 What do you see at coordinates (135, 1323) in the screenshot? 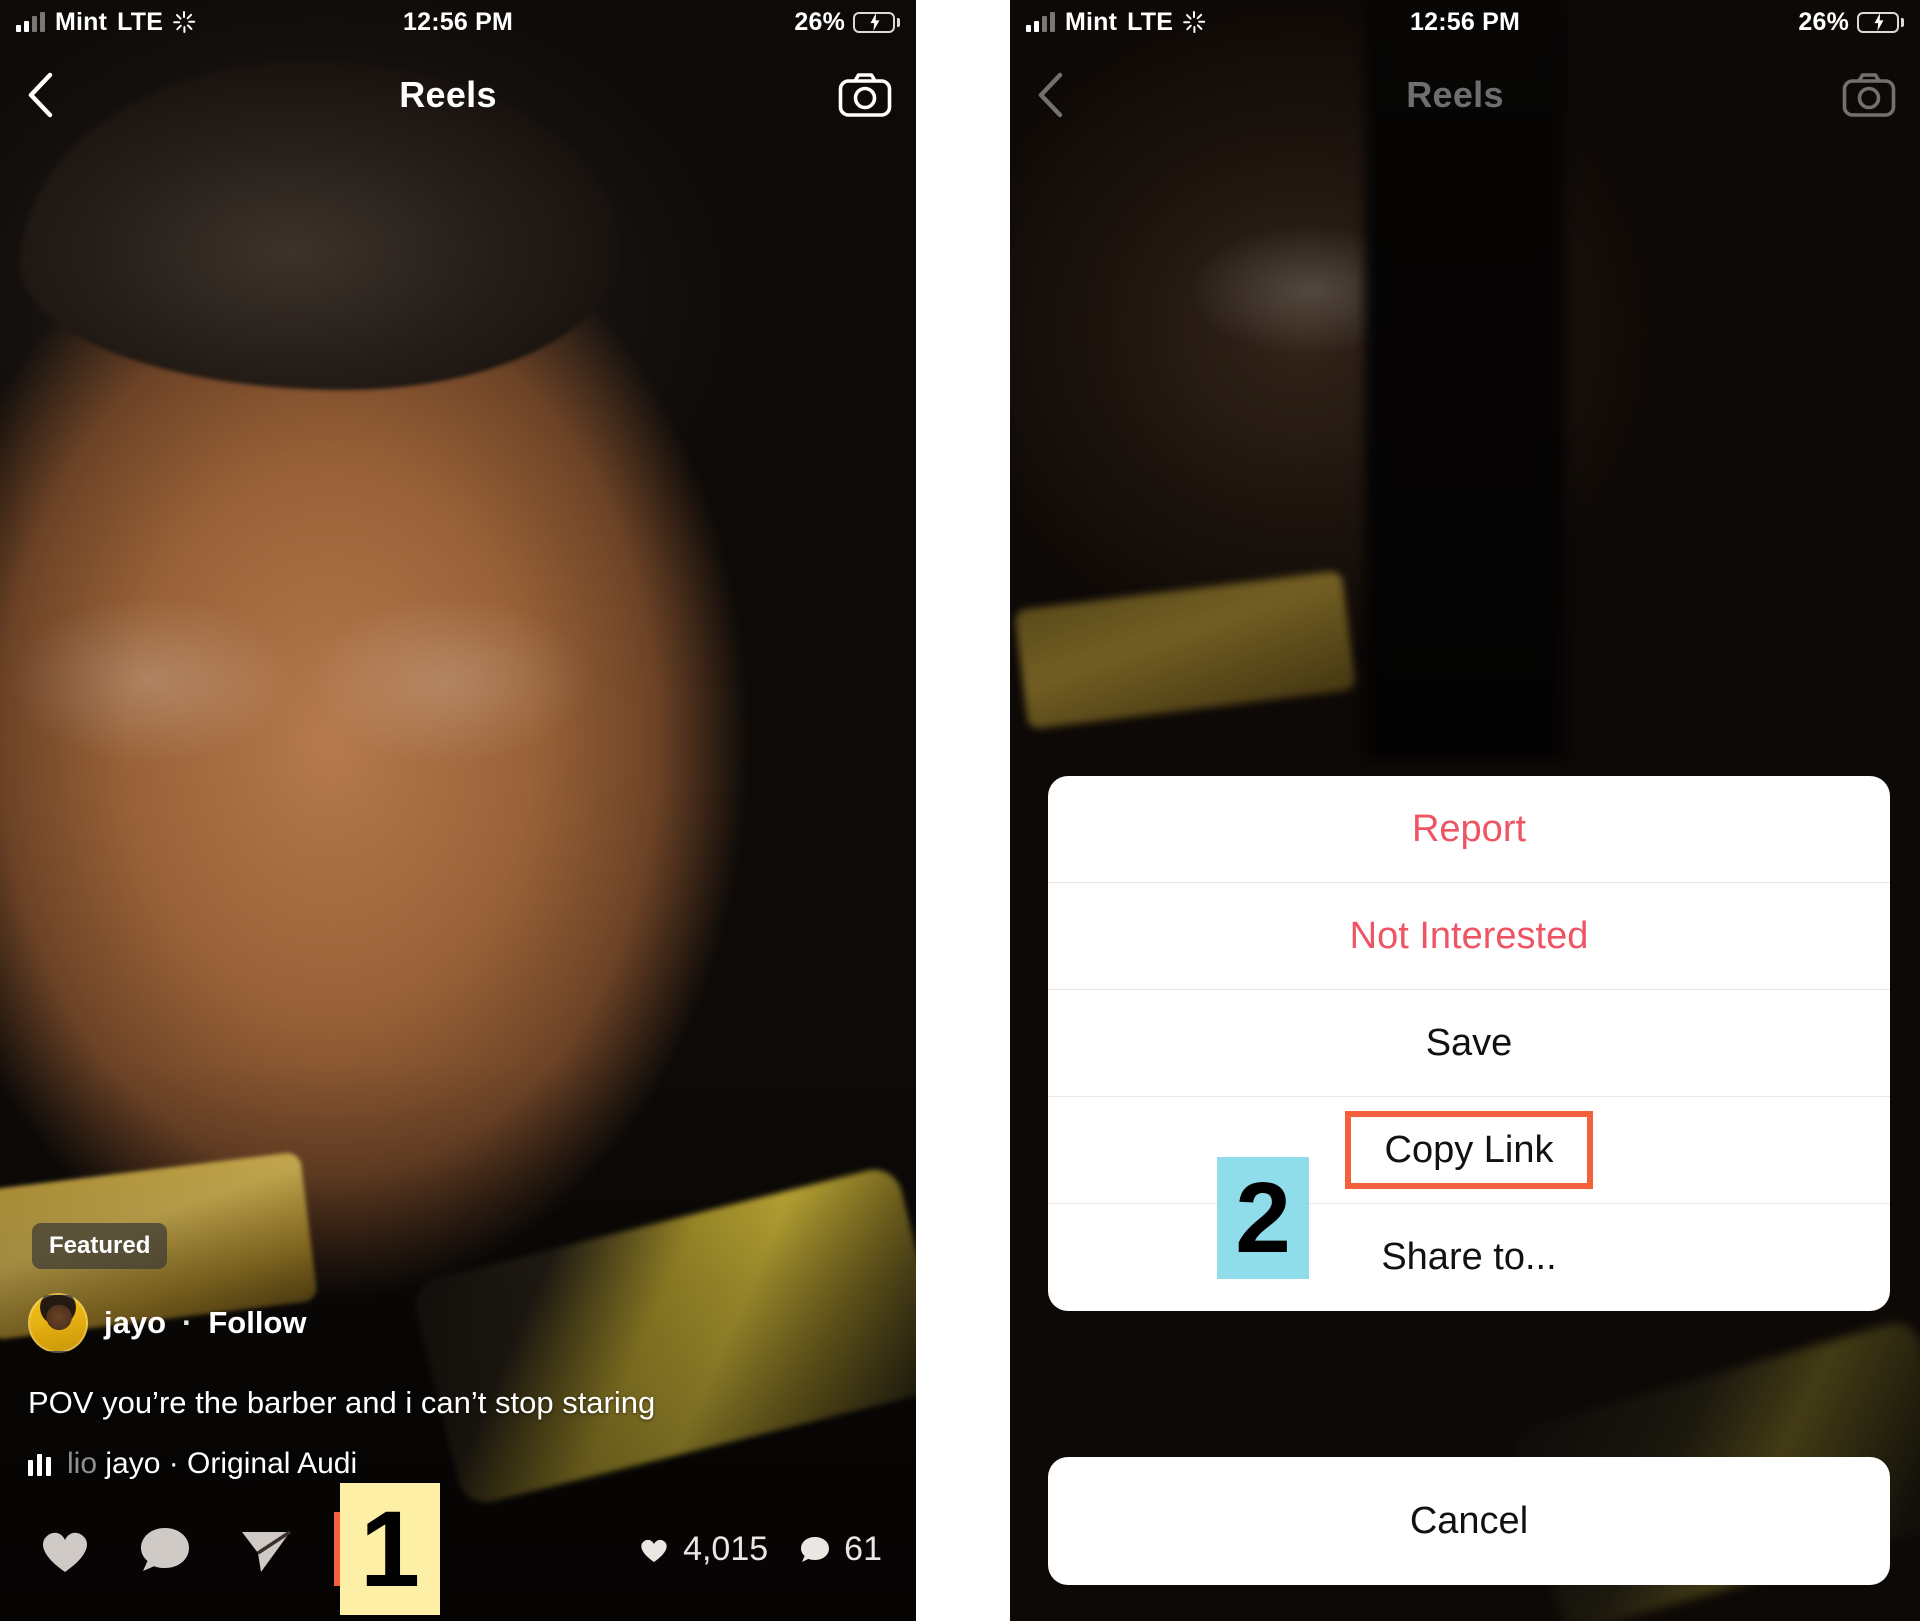
I see `username-label: jayo` at bounding box center [135, 1323].